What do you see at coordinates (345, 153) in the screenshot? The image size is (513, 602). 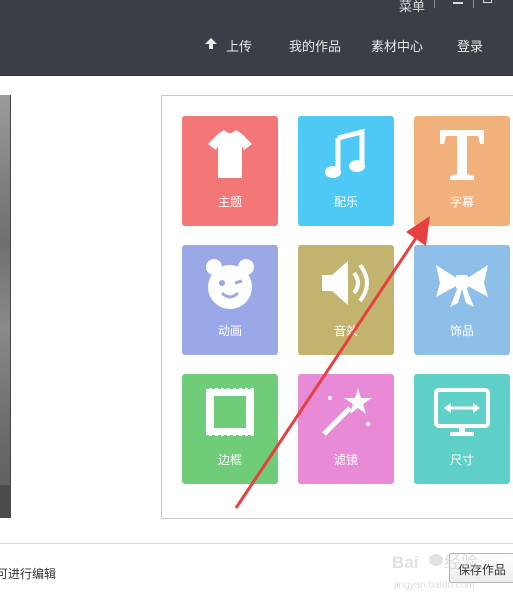 I see `music-note-icon` at bounding box center [345, 153].